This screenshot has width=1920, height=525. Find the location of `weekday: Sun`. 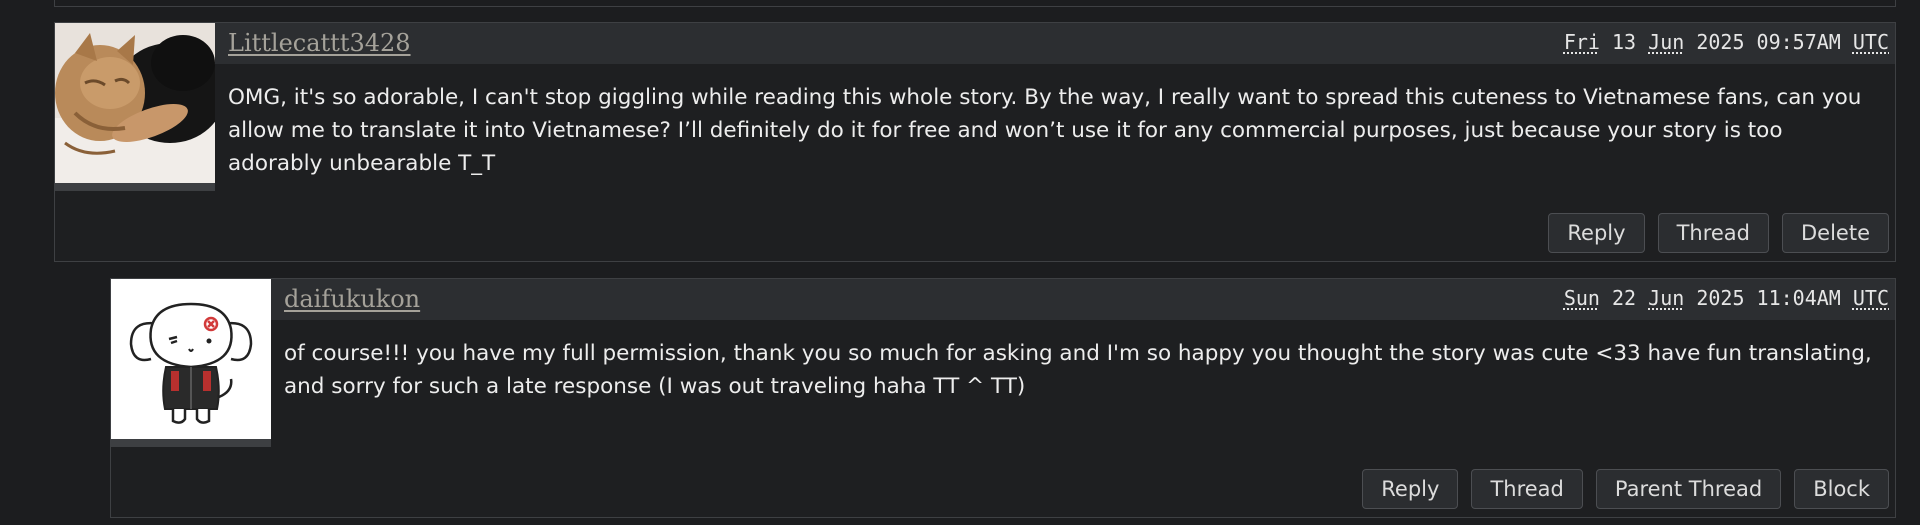

weekday: Sun is located at coordinates (1581, 298).